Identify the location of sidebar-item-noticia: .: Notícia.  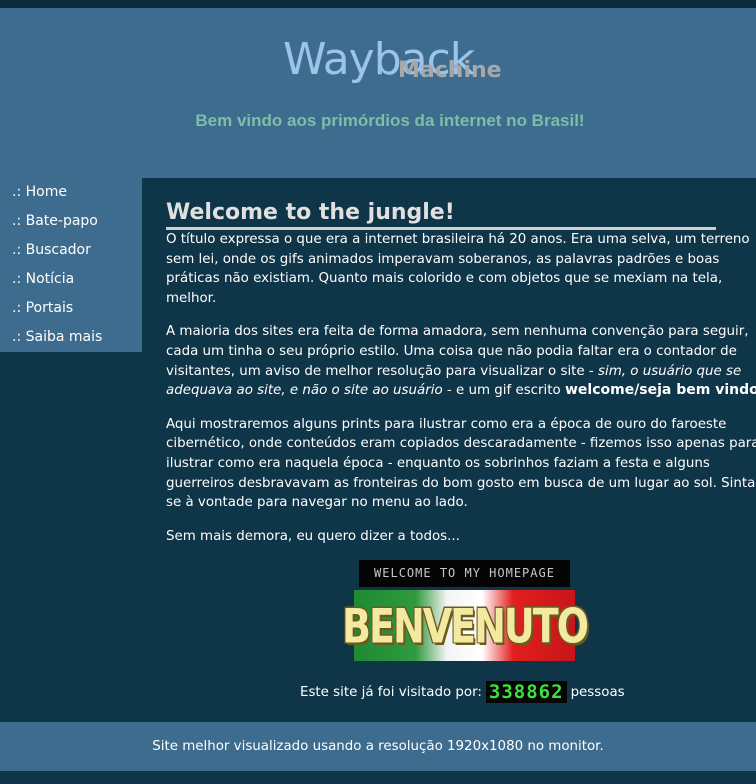
(71, 279).